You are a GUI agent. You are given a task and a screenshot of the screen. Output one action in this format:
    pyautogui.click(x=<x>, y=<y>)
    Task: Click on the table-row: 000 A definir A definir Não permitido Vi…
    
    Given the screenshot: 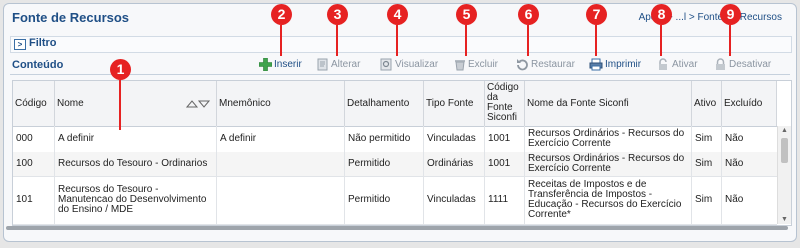 What is the action you would take?
    pyautogui.click(x=395, y=139)
    